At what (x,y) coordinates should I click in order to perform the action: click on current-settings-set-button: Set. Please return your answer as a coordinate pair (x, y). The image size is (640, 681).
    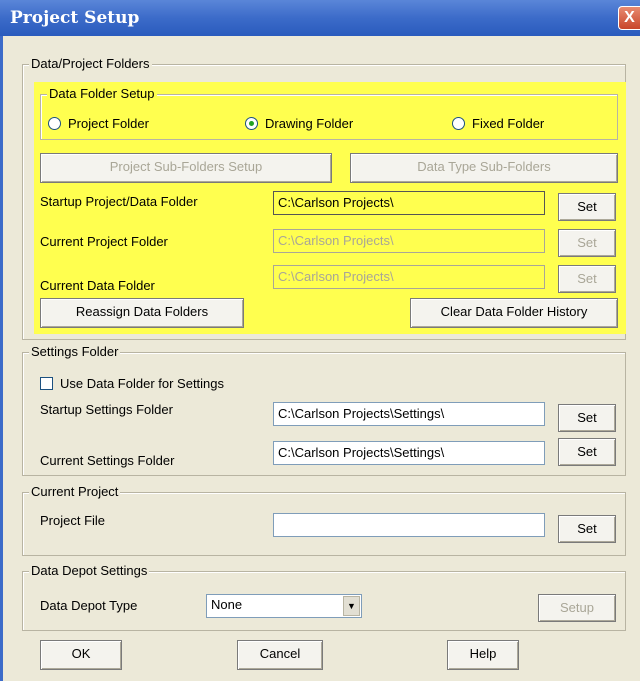
    Looking at the image, I should click on (587, 452).